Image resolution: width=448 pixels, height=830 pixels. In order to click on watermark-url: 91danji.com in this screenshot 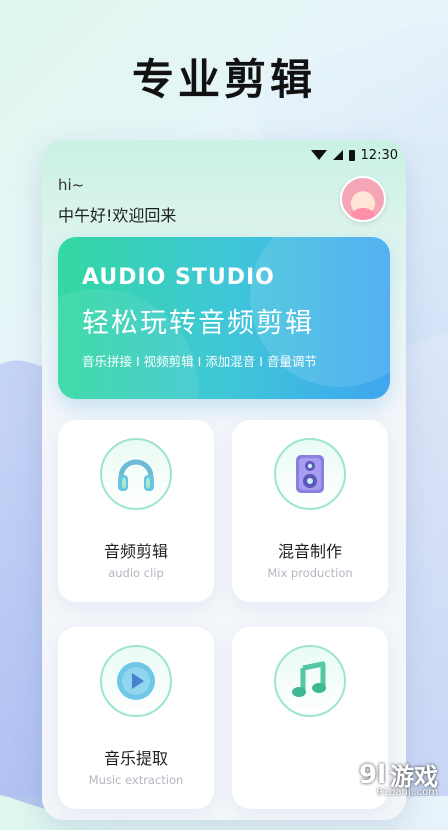, I will do `click(407, 792)`.